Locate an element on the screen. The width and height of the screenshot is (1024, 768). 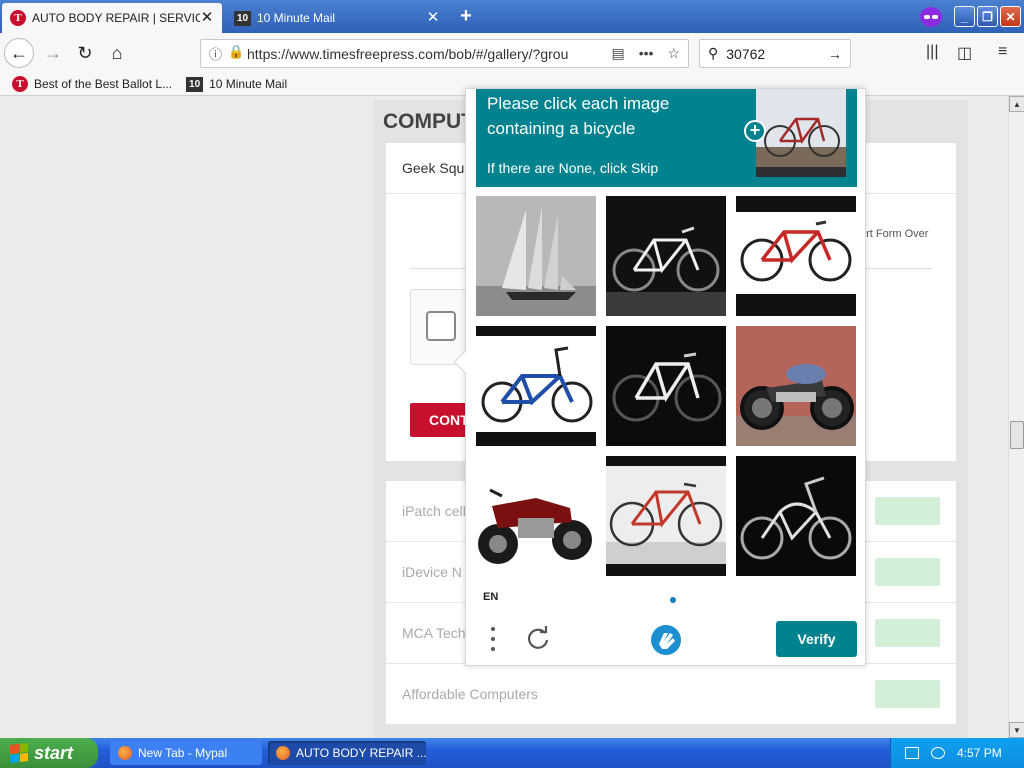
start-form-over-link: art Form Over is located at coordinates (894, 234).